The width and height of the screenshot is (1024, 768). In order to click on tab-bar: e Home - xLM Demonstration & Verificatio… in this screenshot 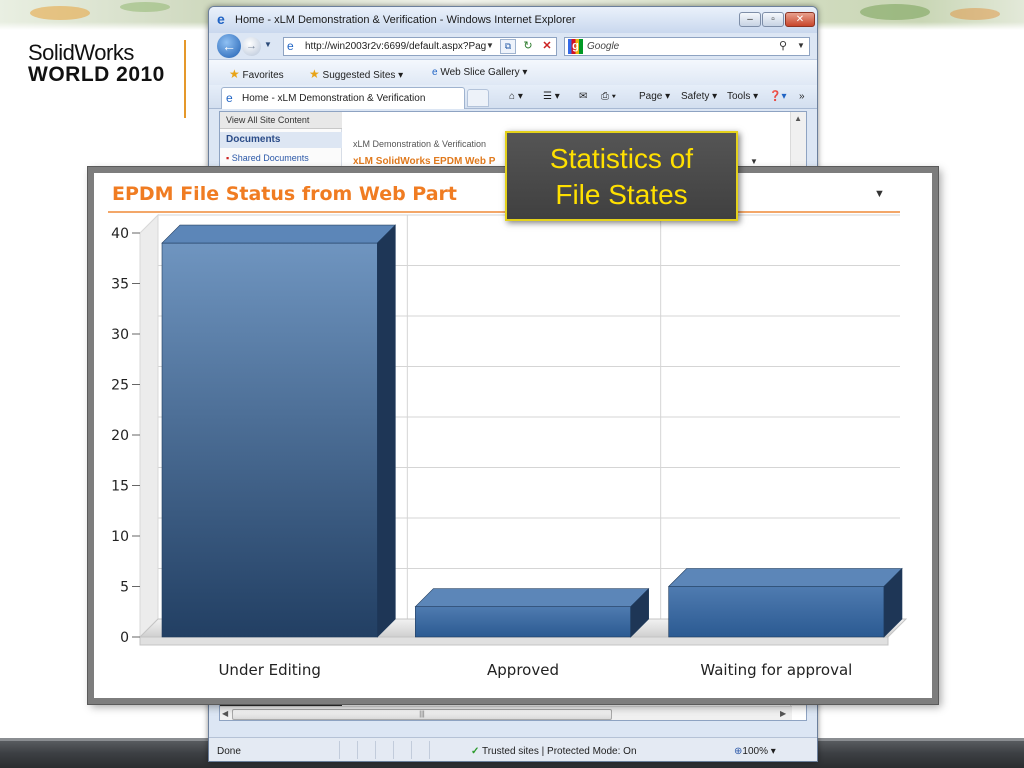, I will do `click(513, 97)`.